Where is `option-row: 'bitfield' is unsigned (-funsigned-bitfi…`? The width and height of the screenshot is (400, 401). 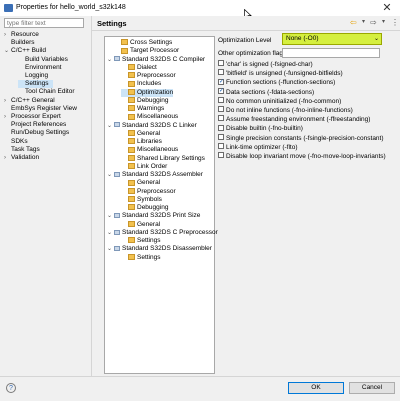
option-row: 'bitfield' is unsigned (-funsigned-bitfi… is located at coordinates (280, 73).